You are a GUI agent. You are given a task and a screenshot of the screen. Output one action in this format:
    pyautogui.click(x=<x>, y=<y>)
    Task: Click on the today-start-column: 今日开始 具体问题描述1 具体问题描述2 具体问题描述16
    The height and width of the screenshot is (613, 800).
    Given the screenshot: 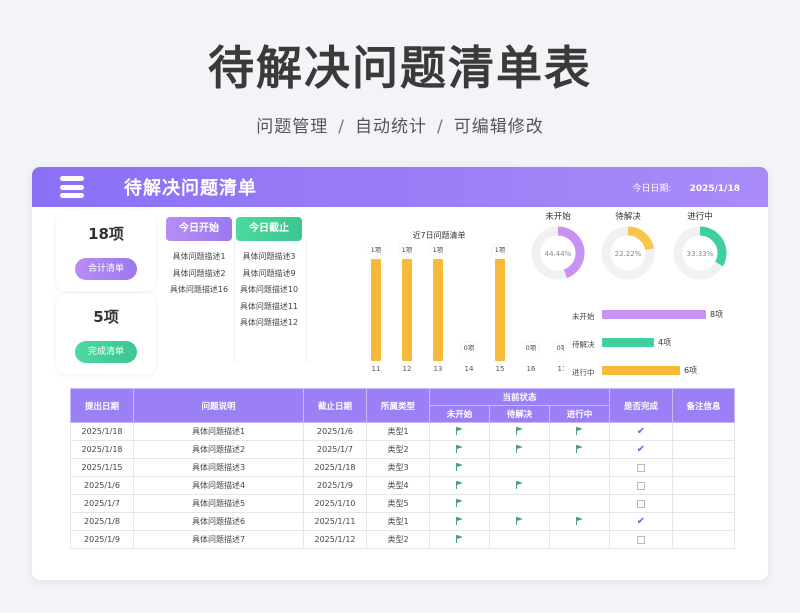 What is the action you would take?
    pyautogui.click(x=199, y=258)
    